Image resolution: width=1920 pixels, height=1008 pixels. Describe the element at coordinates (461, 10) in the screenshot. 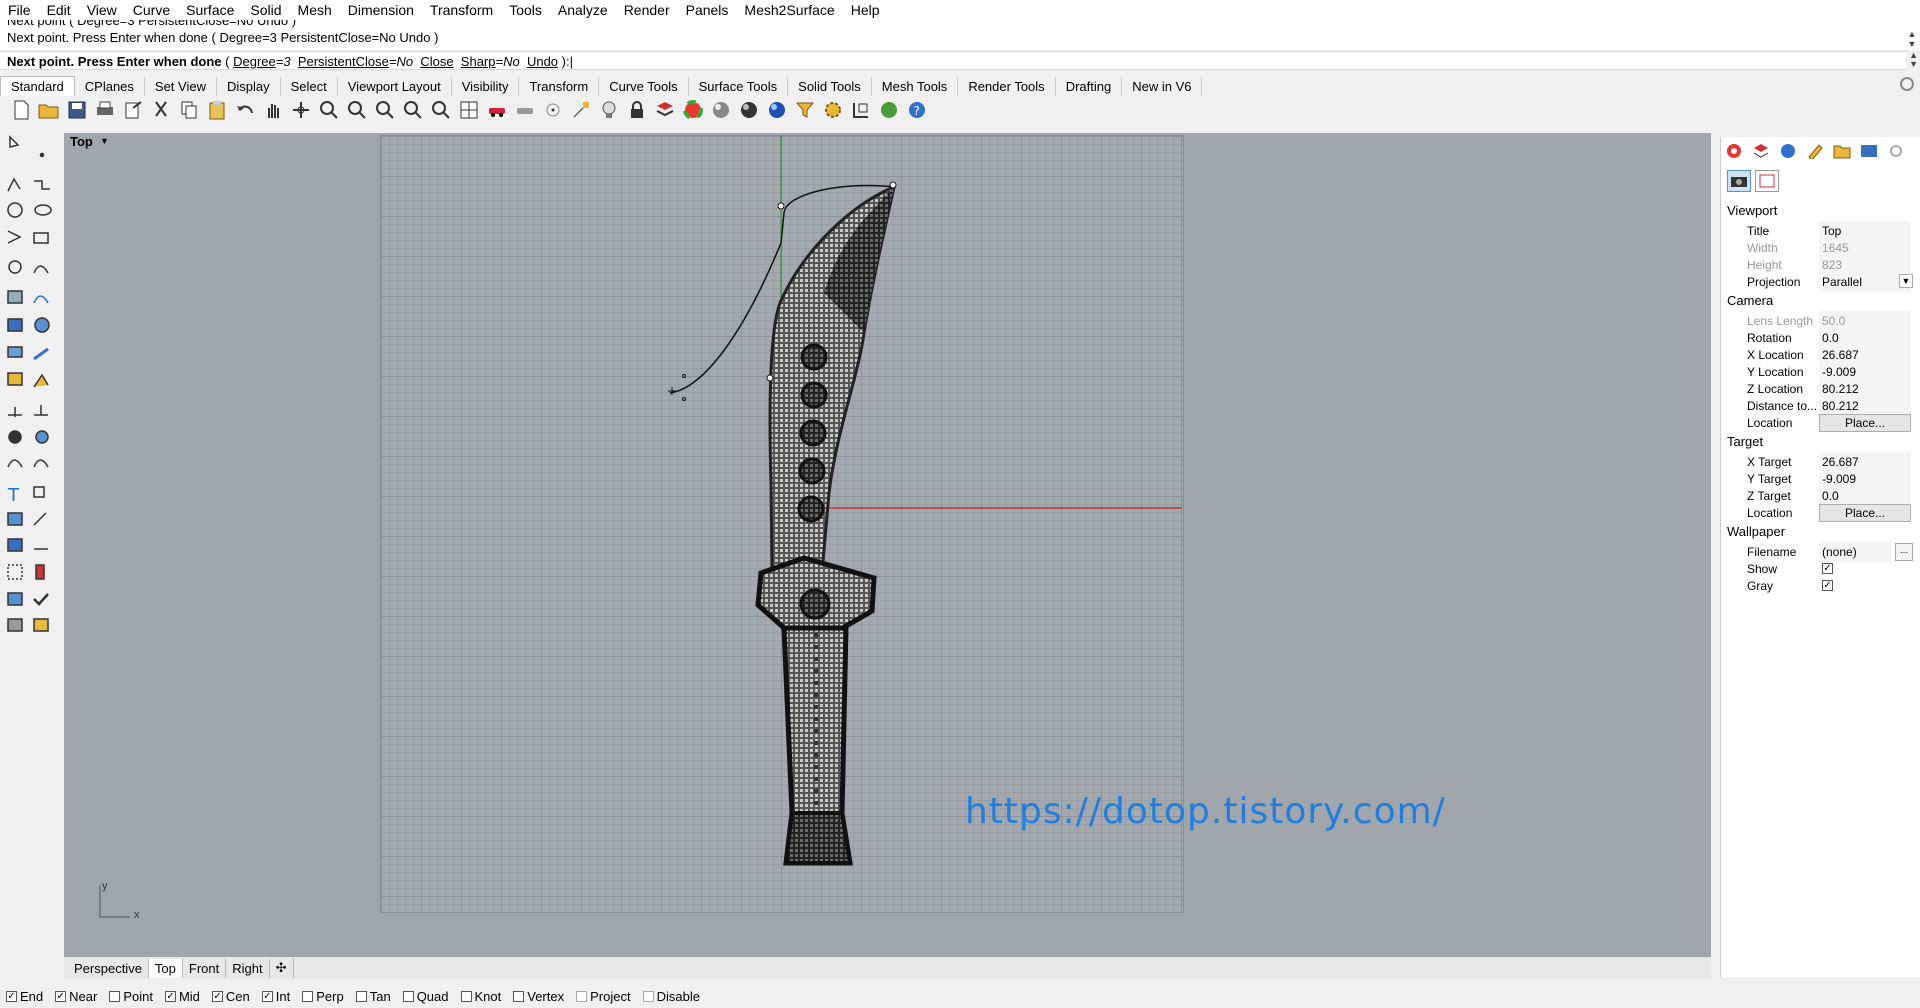

I see `menu-transform: Transform` at that location.